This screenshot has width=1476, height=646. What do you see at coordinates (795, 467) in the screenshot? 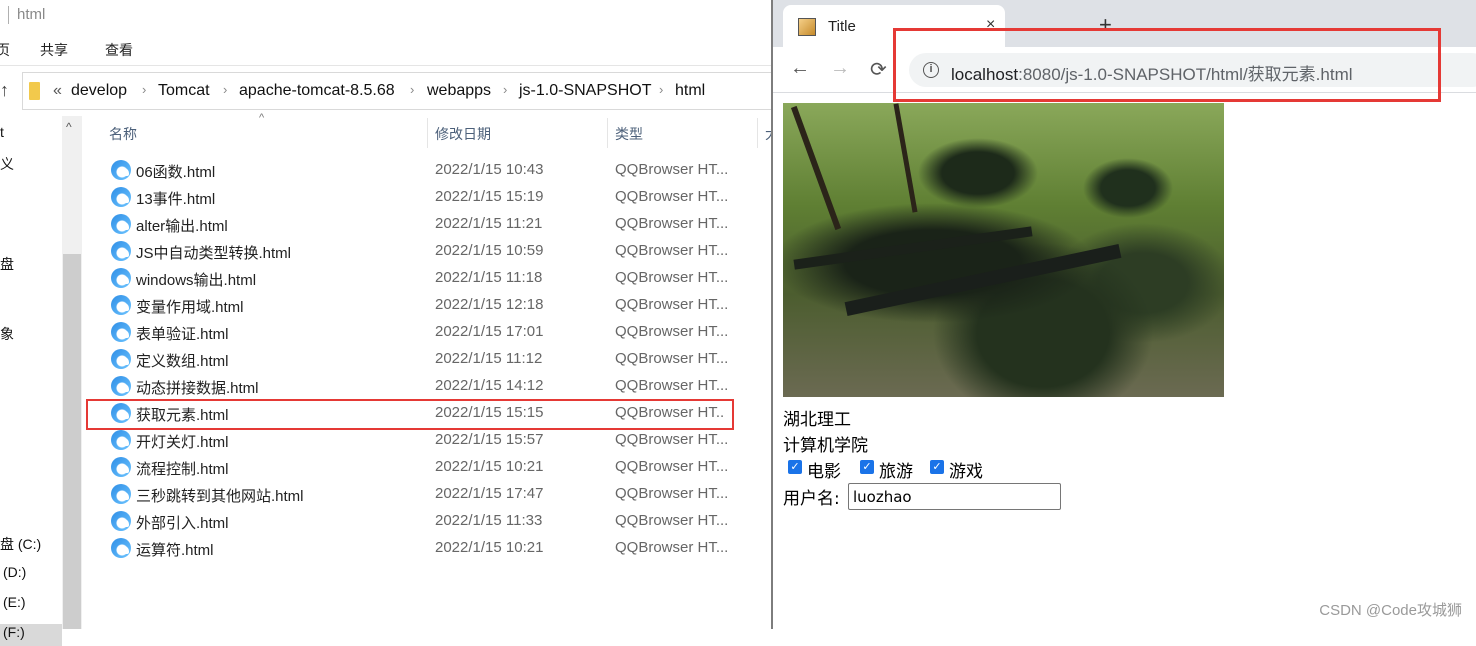
I see `checkbox-movie: ✓` at bounding box center [795, 467].